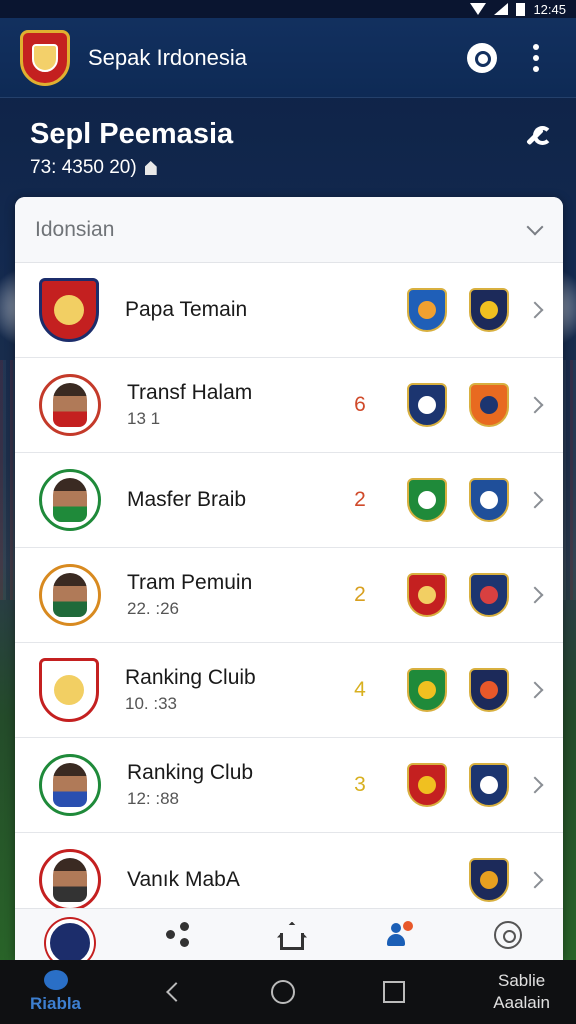 The height and width of the screenshot is (1024, 576). I want to click on nav-share, so click(179, 935).